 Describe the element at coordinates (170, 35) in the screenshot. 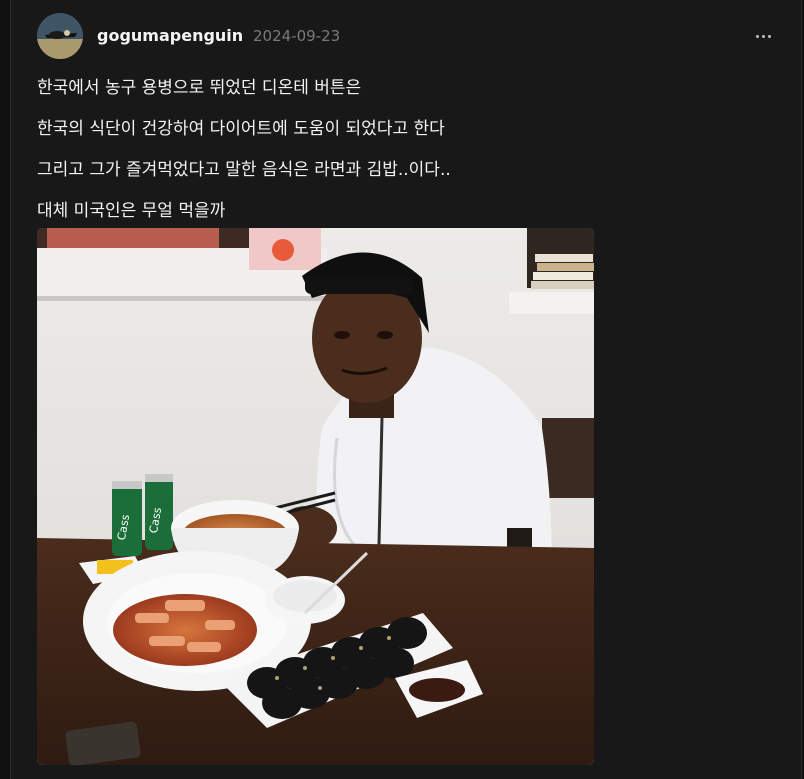

I see `username: gogumapenguin` at that location.